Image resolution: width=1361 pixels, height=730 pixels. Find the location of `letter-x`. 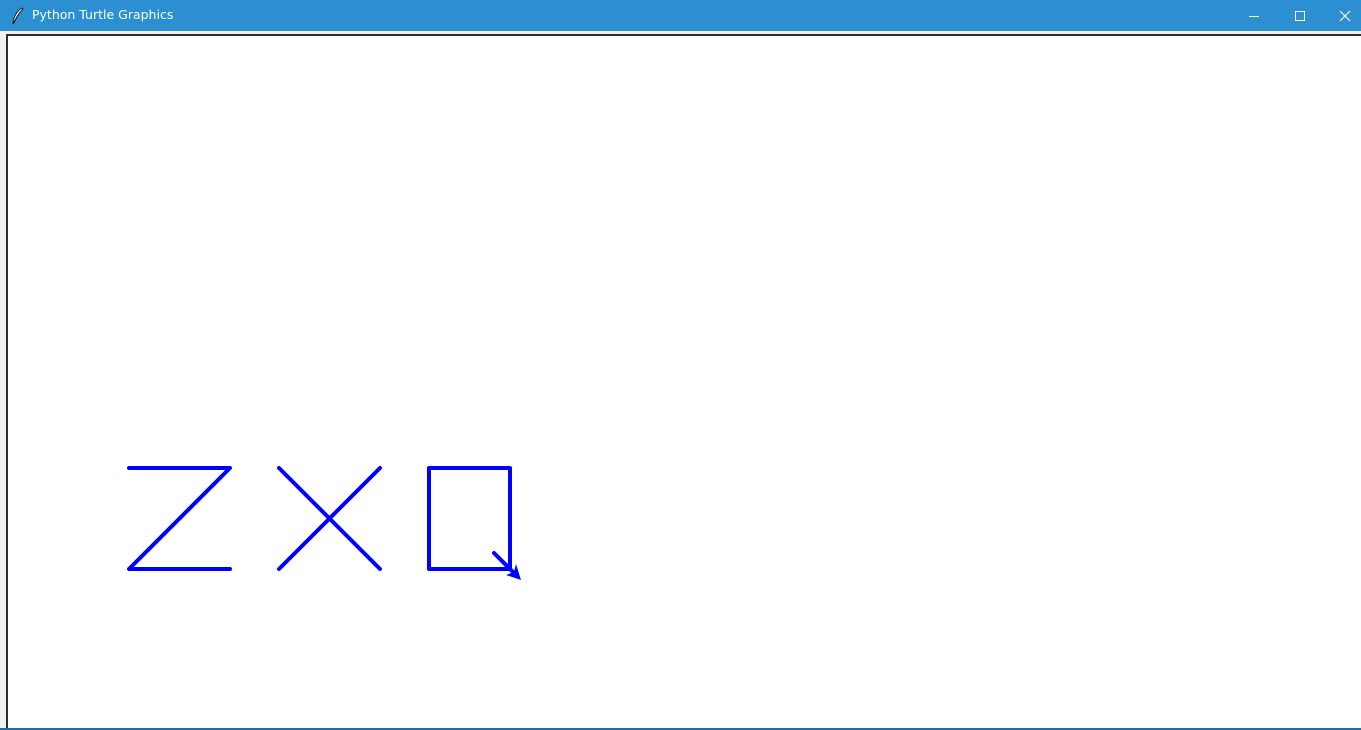

letter-x is located at coordinates (329, 518).